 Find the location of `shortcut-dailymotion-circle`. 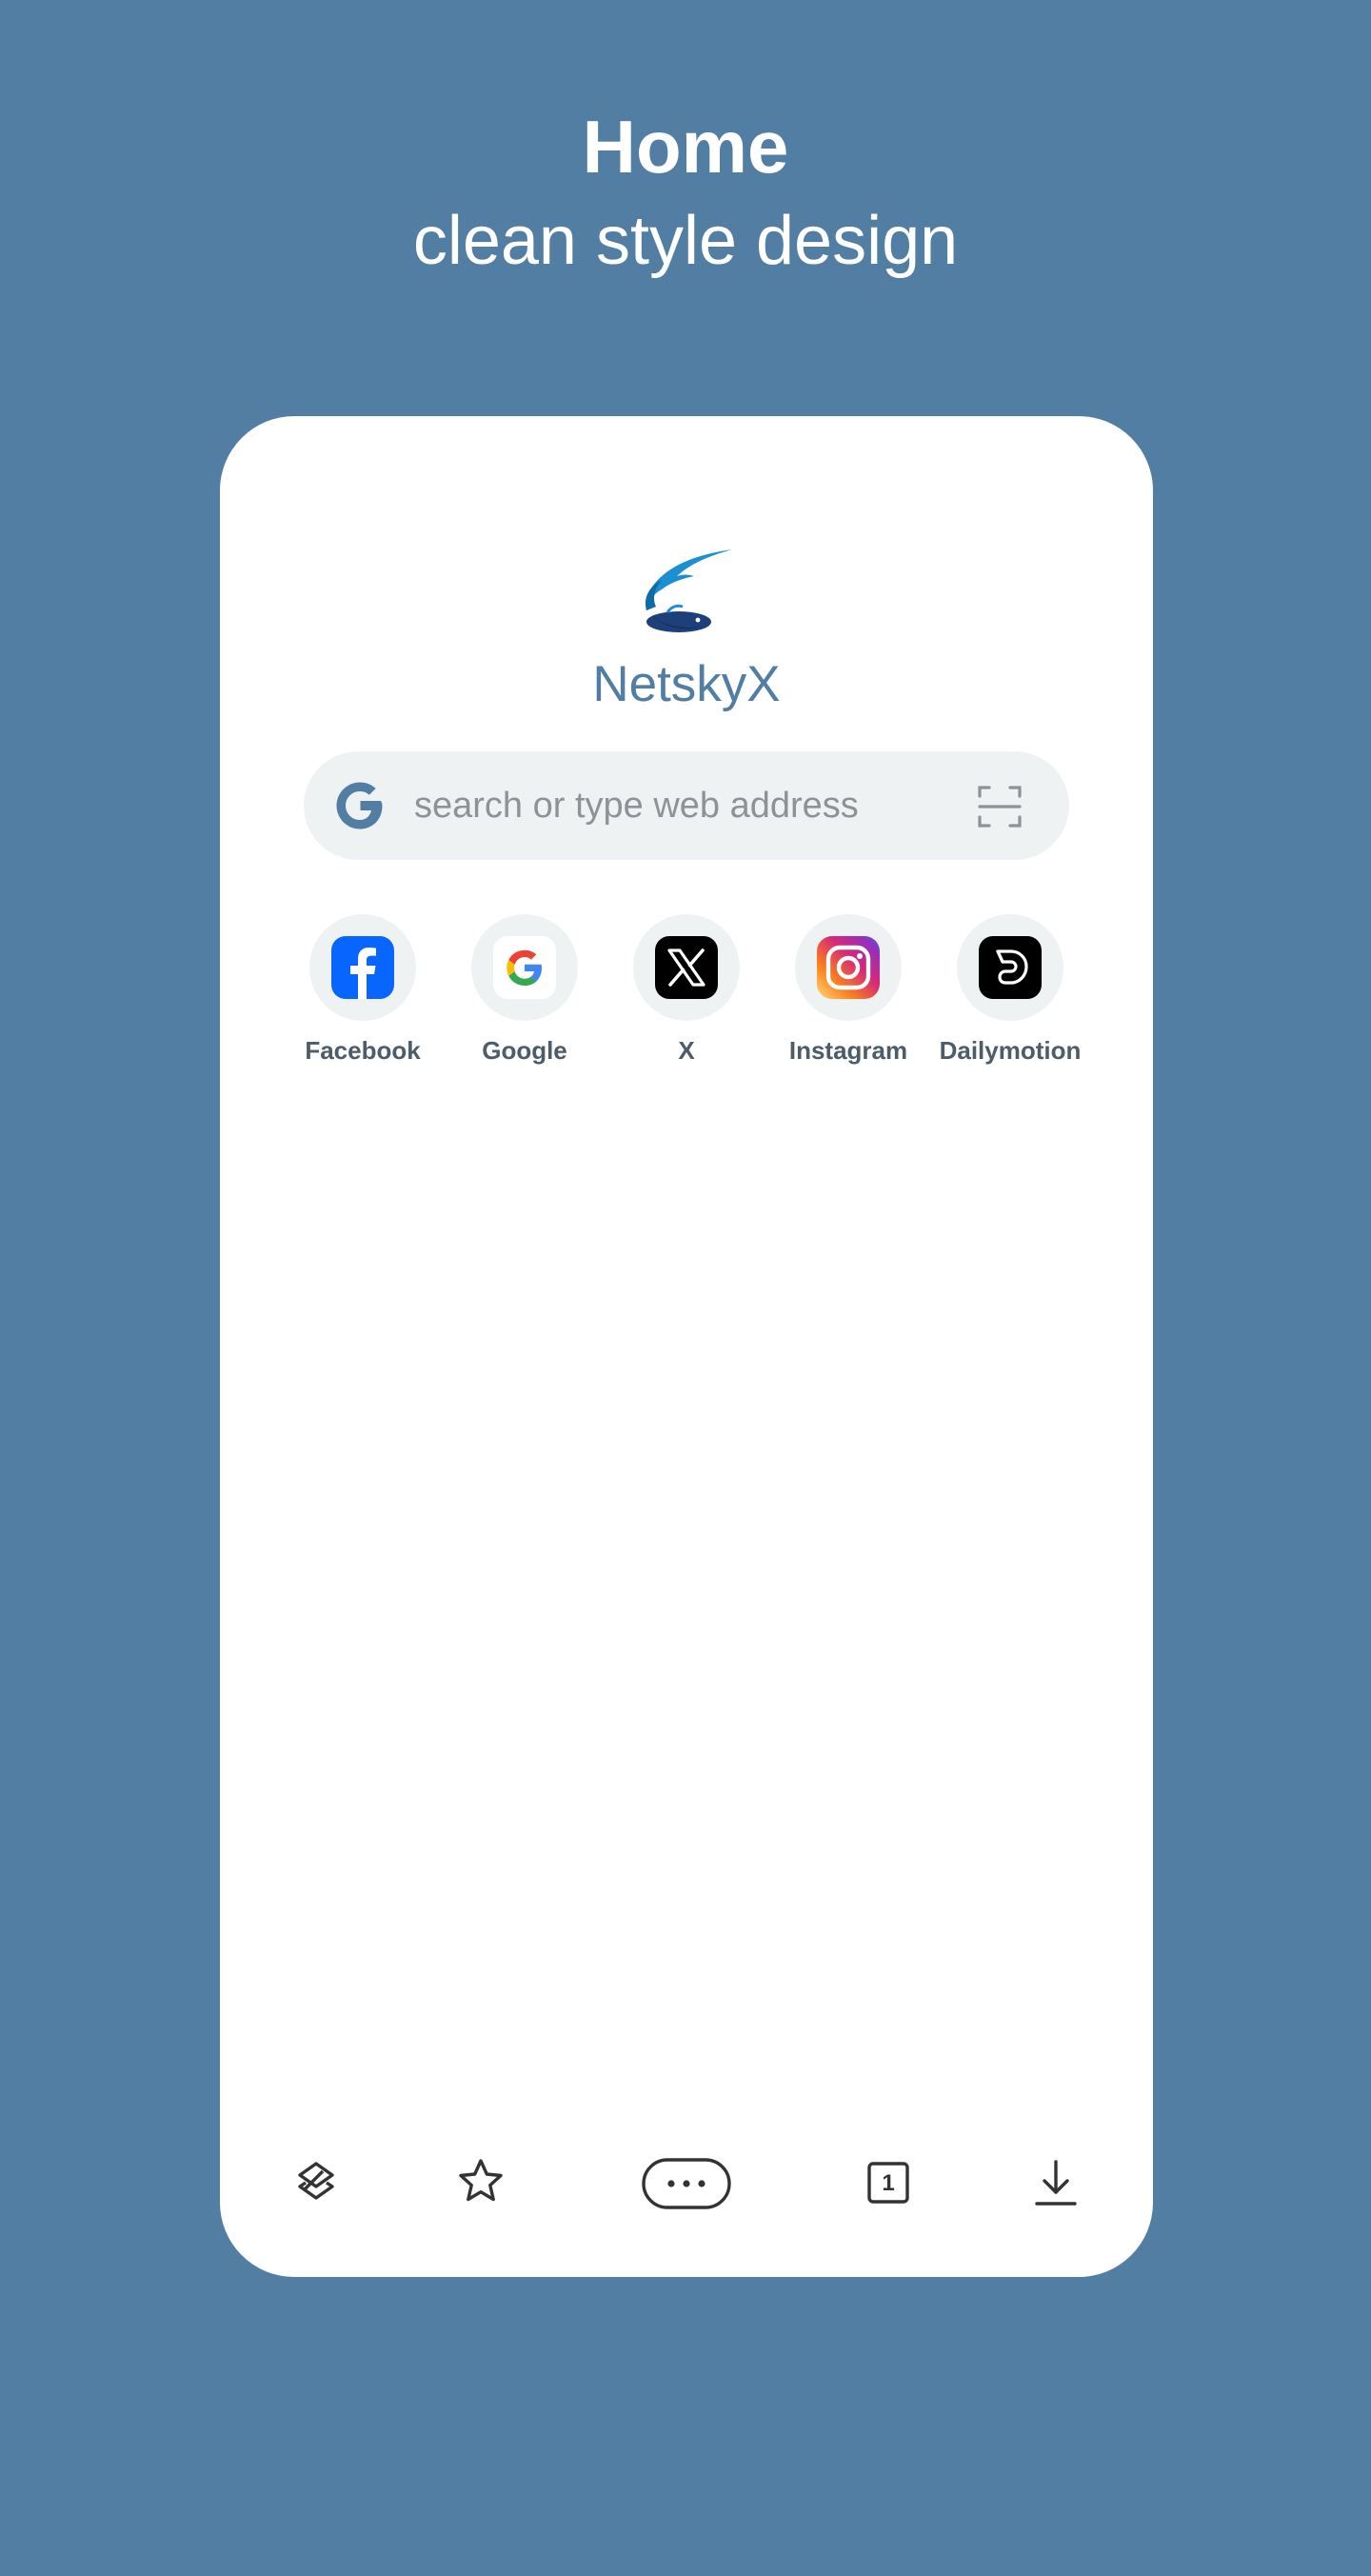

shortcut-dailymotion-circle is located at coordinates (1010, 967).